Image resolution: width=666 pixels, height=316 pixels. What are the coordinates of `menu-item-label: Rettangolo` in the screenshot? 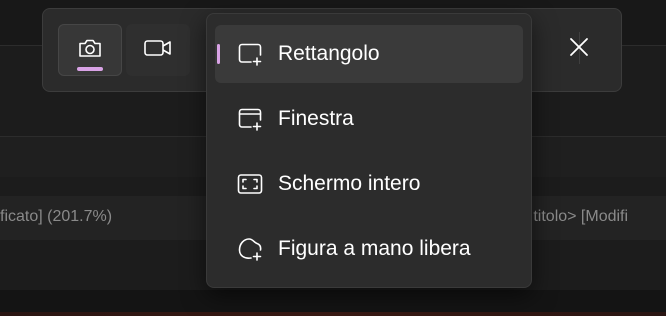 It's located at (329, 53).